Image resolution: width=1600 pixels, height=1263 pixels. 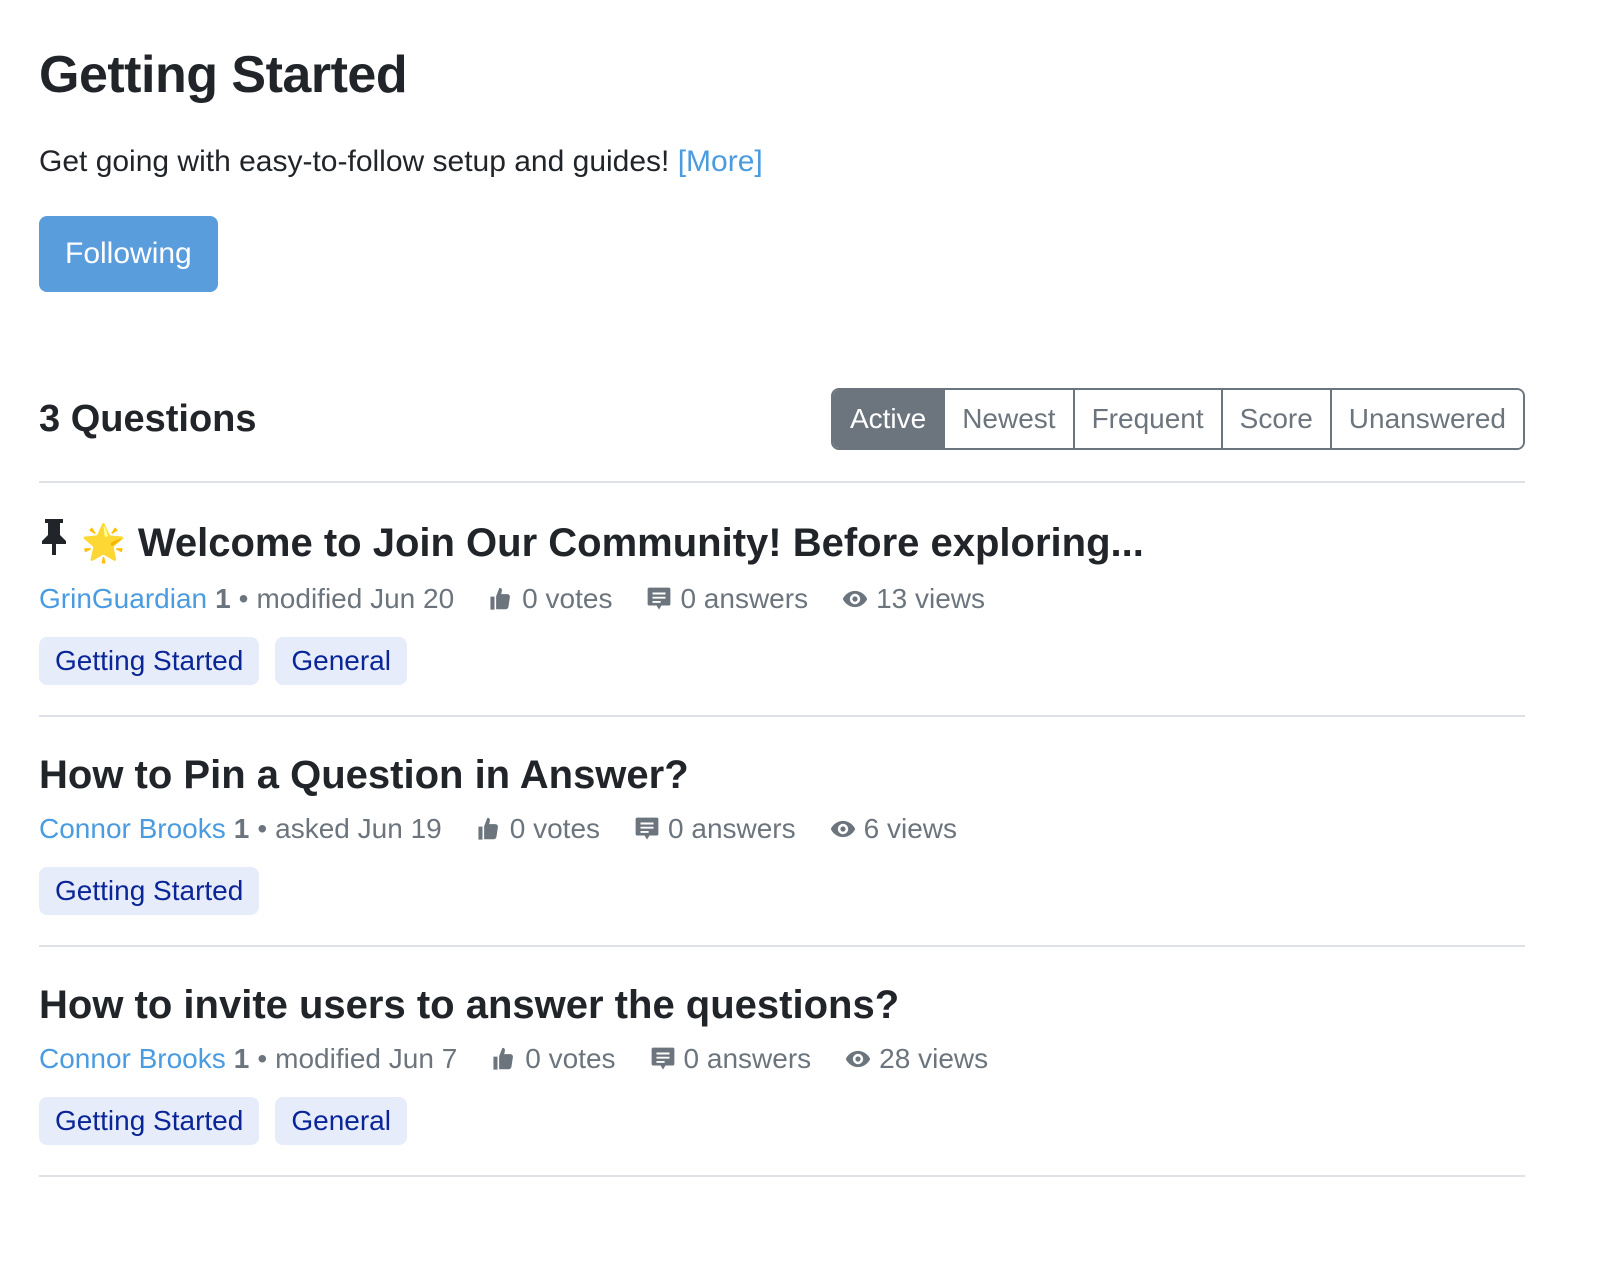 What do you see at coordinates (358, 829) in the screenshot?
I see `question-activity: asked Jun 19` at bounding box center [358, 829].